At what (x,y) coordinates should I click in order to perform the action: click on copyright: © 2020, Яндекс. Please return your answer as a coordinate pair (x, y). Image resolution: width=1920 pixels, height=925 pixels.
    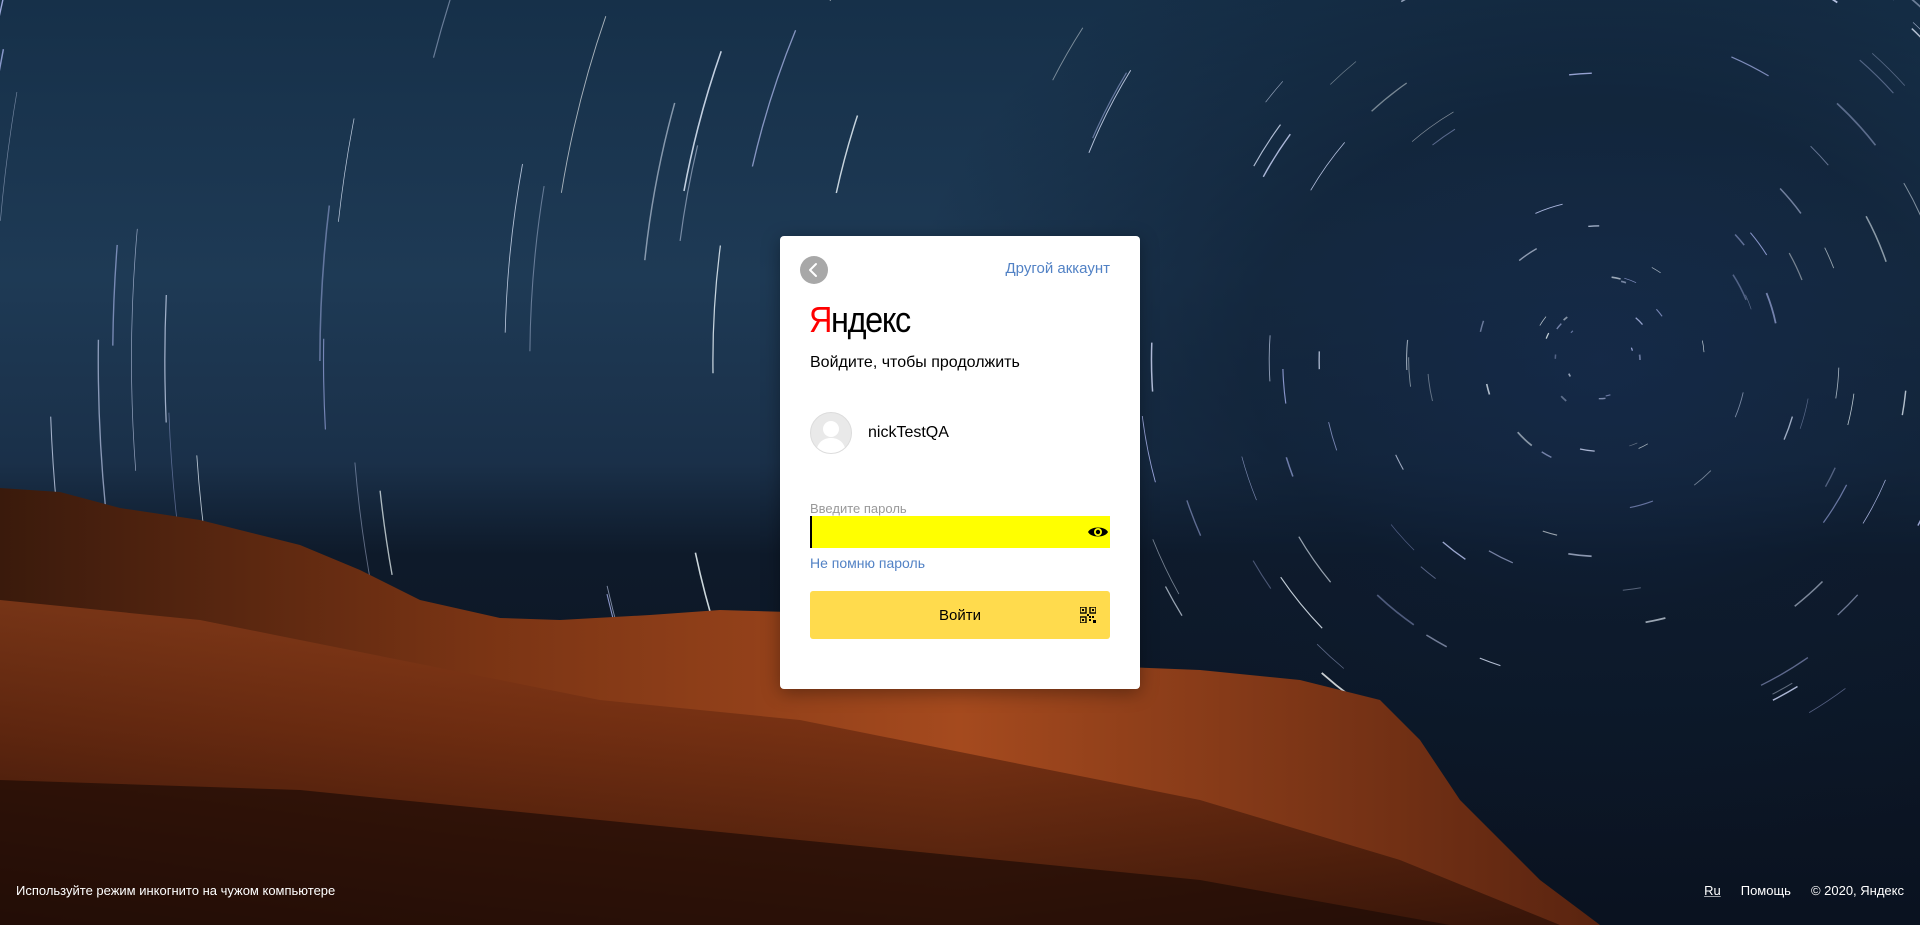
    Looking at the image, I should click on (1857, 890).